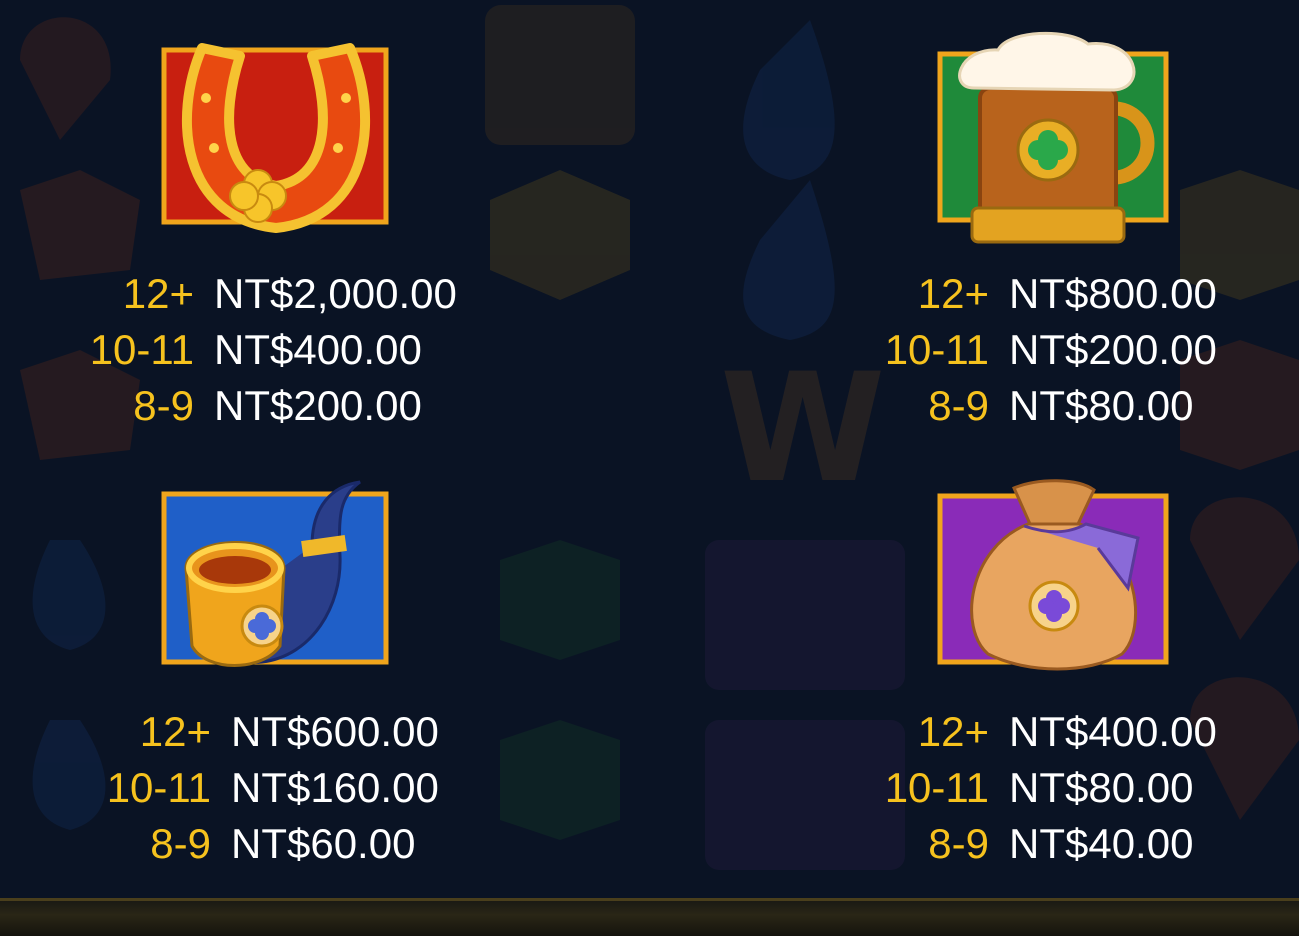  What do you see at coordinates (275, 575) in the screenshot?
I see `pipe-icon` at bounding box center [275, 575].